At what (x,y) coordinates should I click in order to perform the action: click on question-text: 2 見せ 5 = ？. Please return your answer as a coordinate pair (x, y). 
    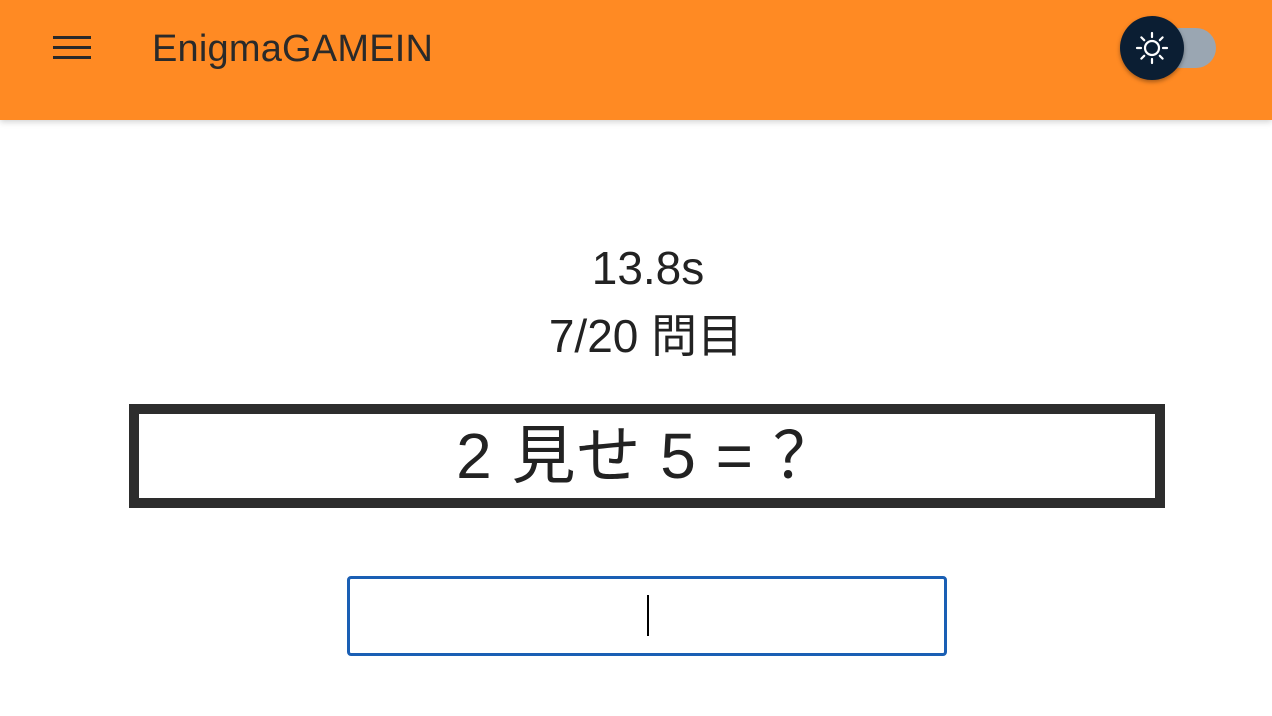
    Looking at the image, I should click on (647, 456).